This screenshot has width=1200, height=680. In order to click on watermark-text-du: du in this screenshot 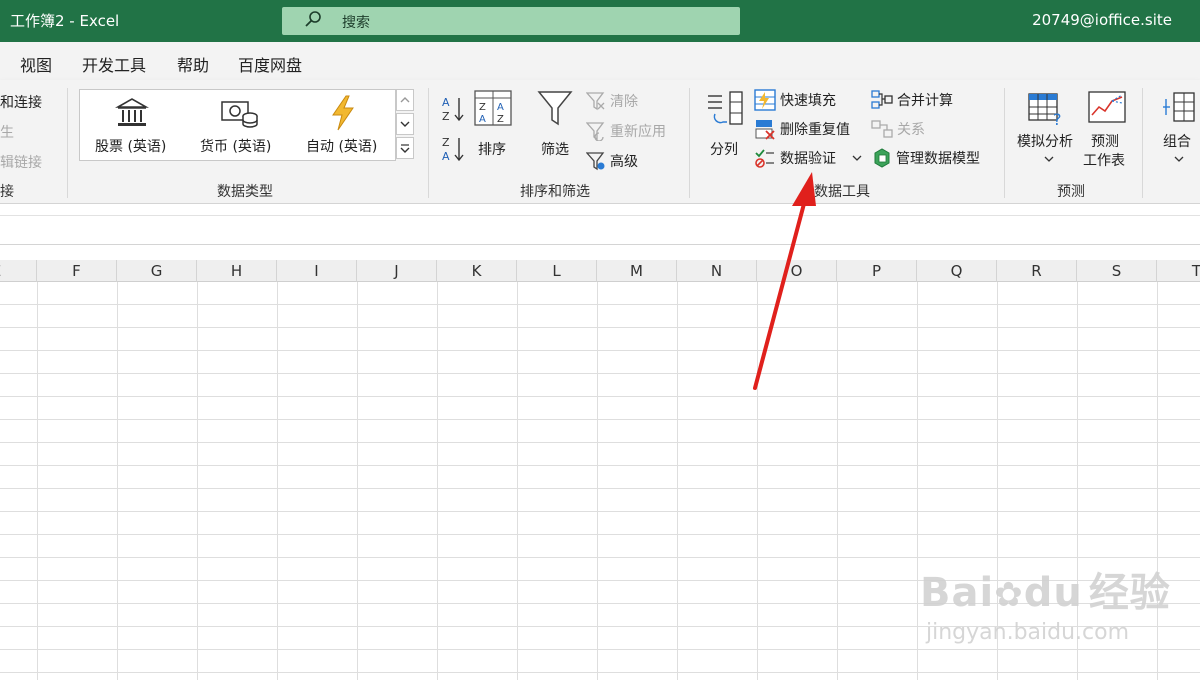, I will do `click(1053, 593)`.